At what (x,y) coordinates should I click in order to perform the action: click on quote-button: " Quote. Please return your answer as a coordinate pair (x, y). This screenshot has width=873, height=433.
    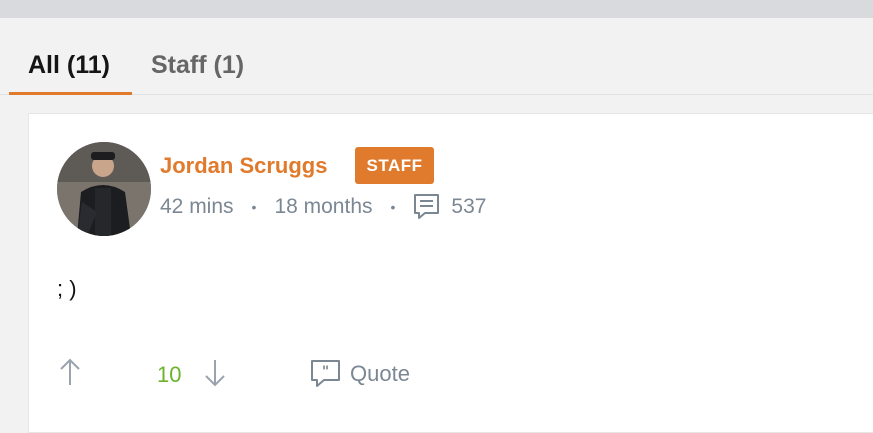
    Looking at the image, I should click on (360, 374).